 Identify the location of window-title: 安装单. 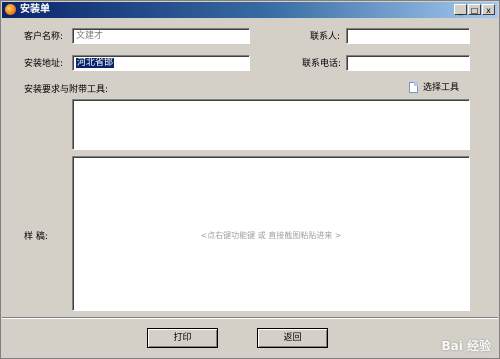
(35, 9).